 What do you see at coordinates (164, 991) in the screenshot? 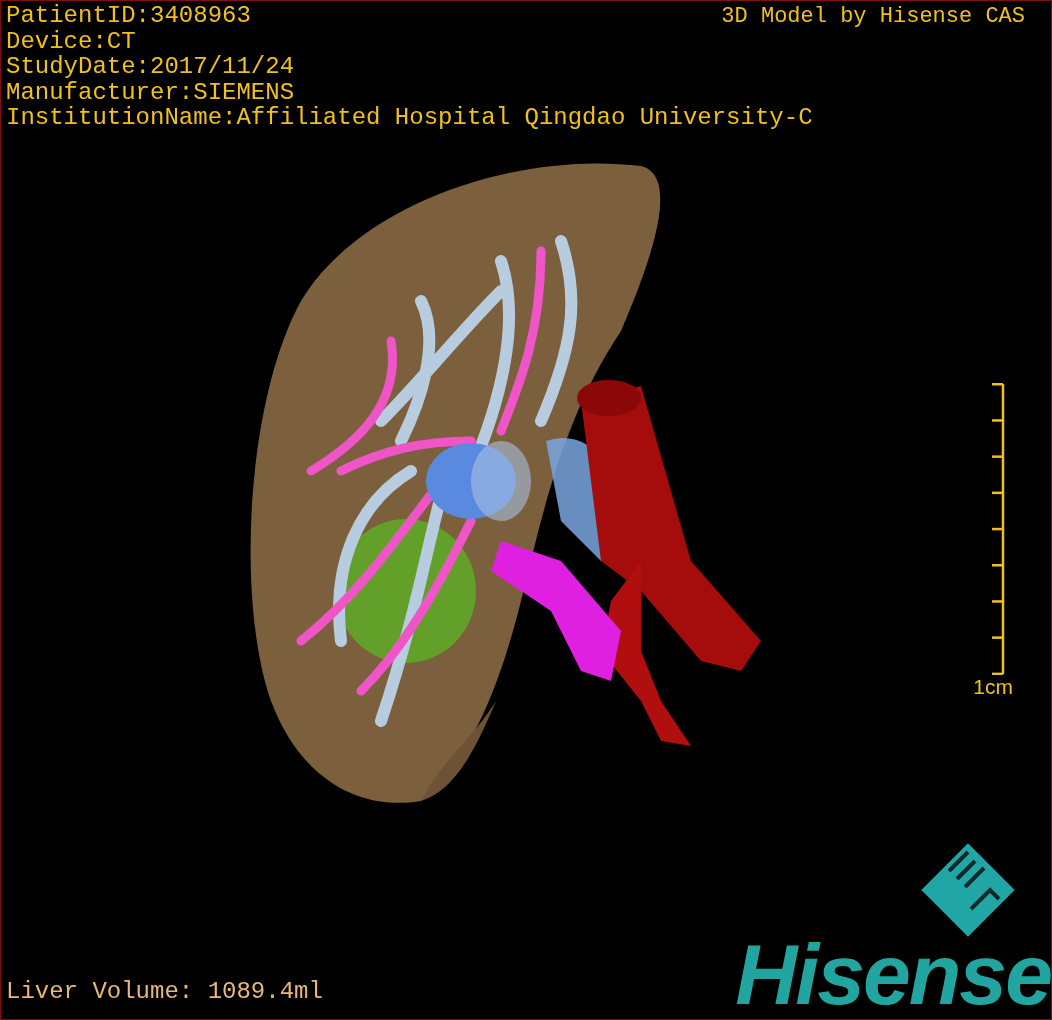
I see `liver-volume-text: Liver Volume: 1089.4ml` at bounding box center [164, 991].